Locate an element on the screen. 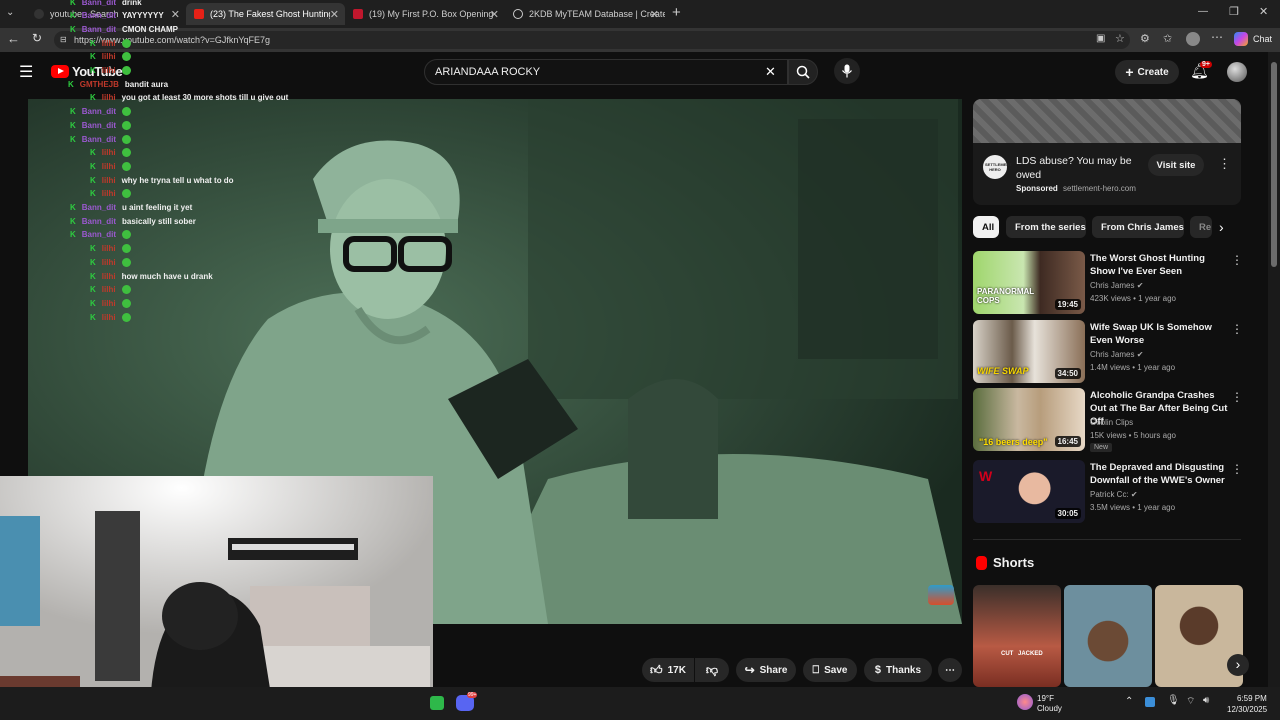 Image resolution: width=1280 pixels, height=720 pixels. share-button: ↪ Share is located at coordinates (766, 670).